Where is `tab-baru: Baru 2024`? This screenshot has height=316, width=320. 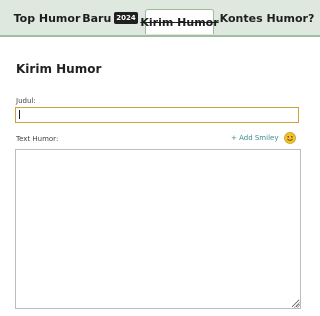 tab-baru: Baru 2024 is located at coordinates (110, 18).